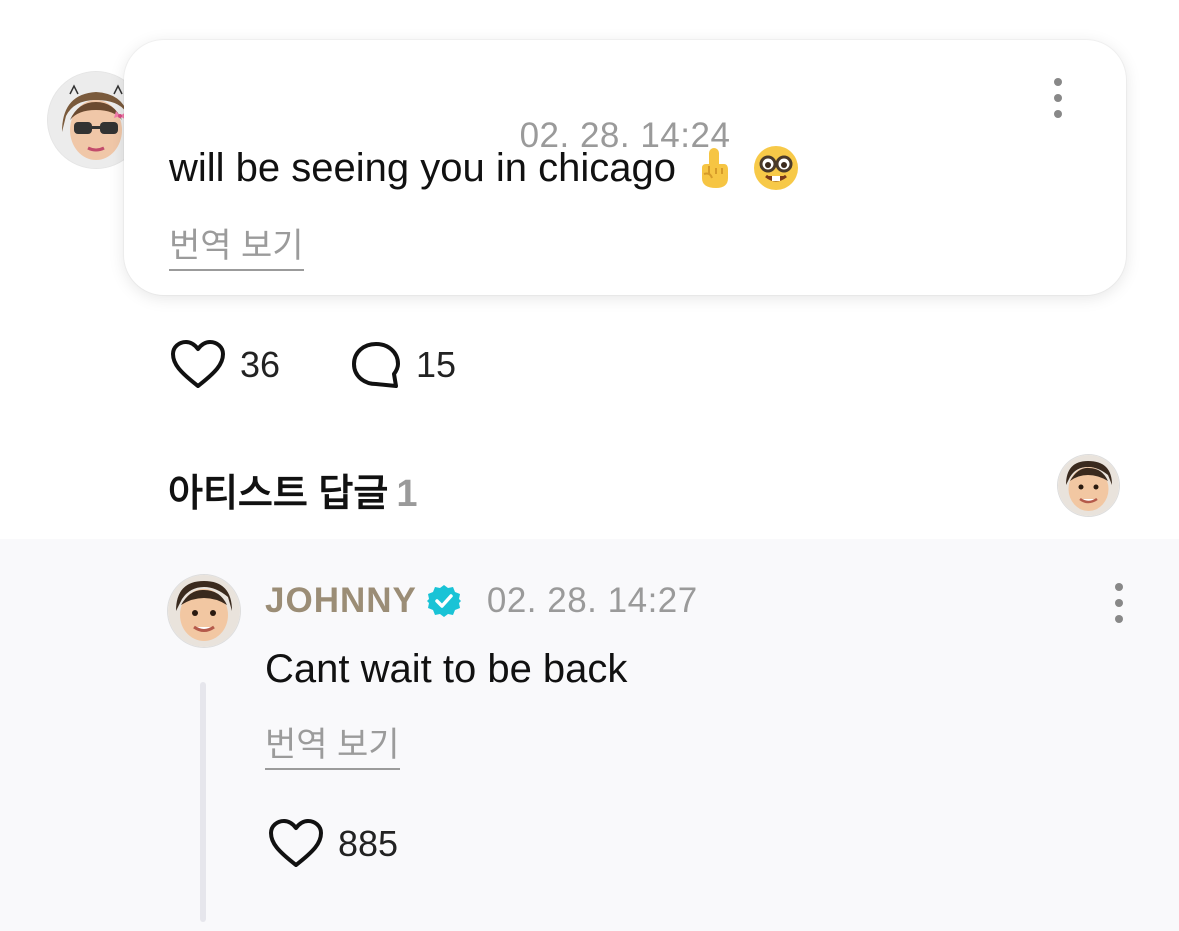 The width and height of the screenshot is (1179, 931). What do you see at coordinates (714, 168) in the screenshot?
I see `pointing-up-emoji` at bounding box center [714, 168].